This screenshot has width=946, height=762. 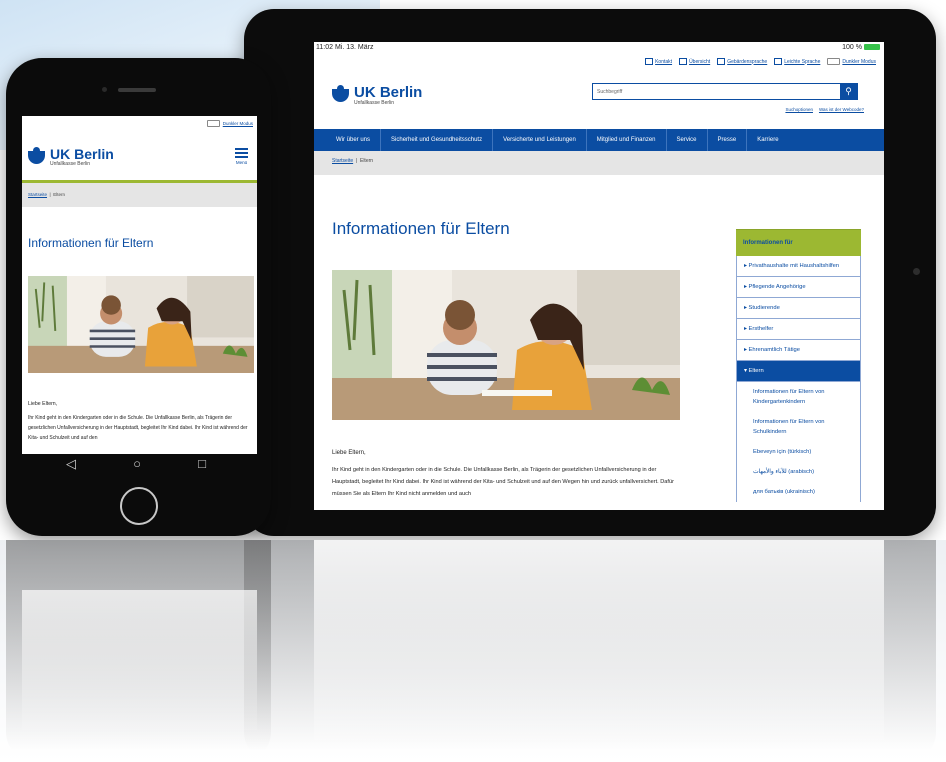 What do you see at coordinates (139, 660) in the screenshot?
I see `phone-screen-reflection` at bounding box center [139, 660].